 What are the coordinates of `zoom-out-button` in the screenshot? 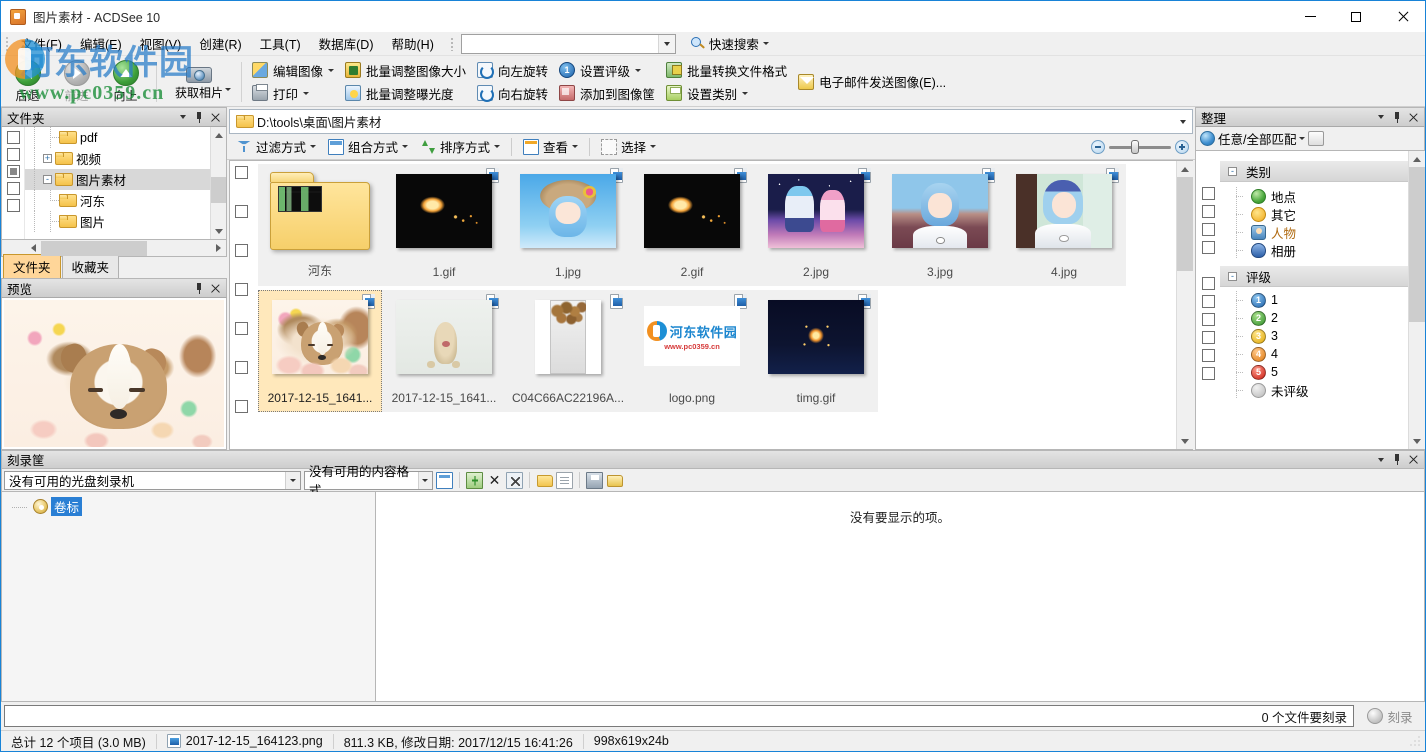 It's located at (1098, 146).